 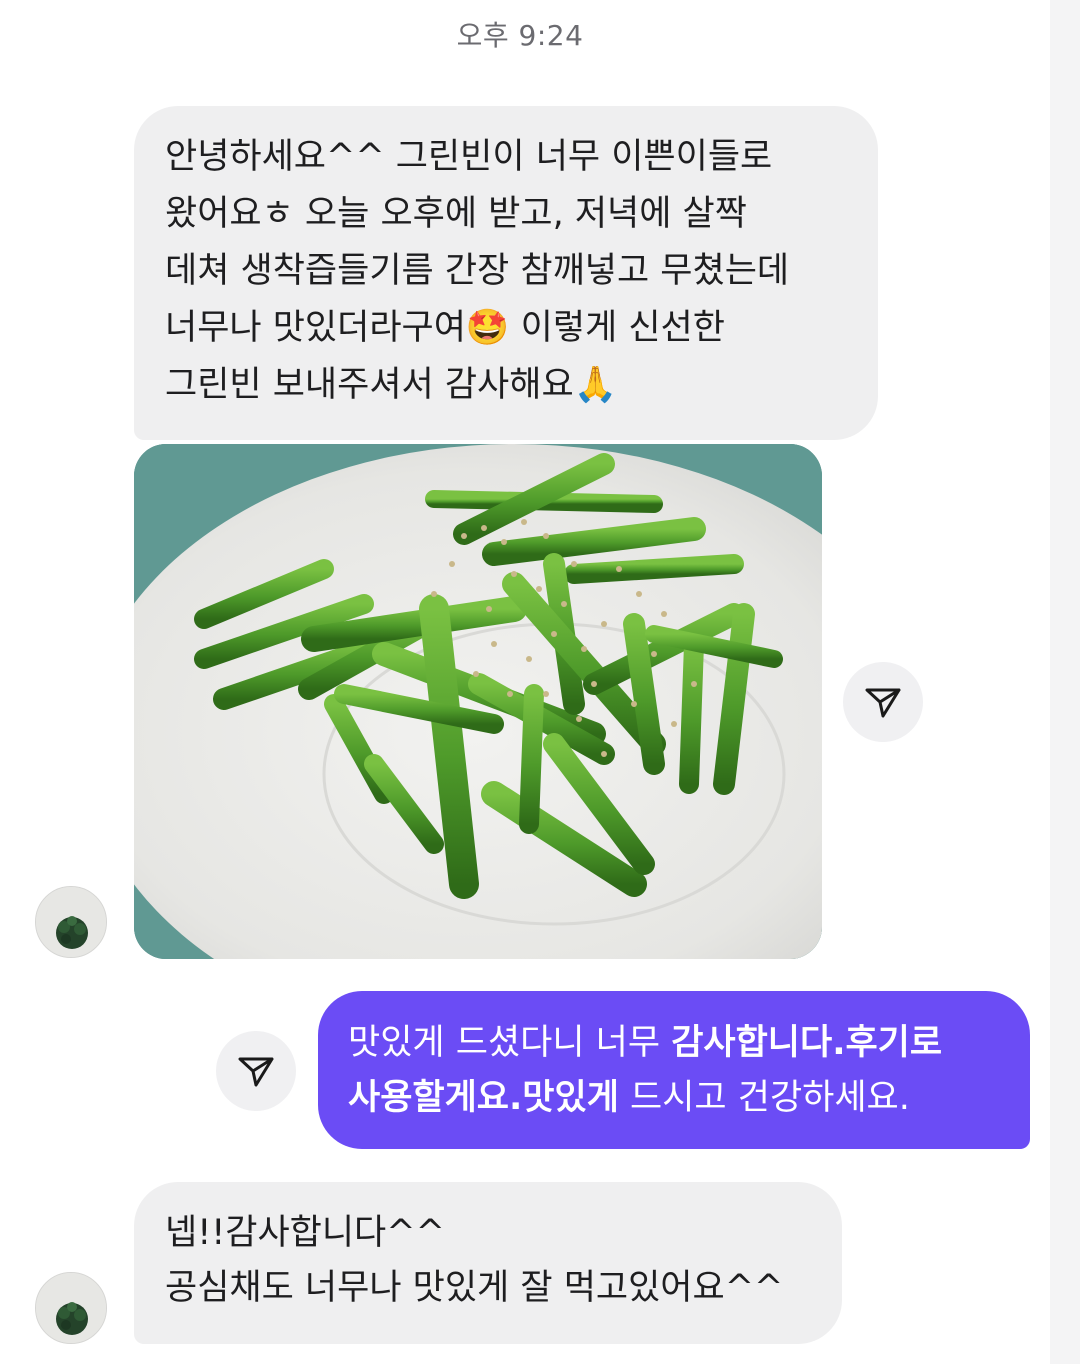 I want to click on screen-edge, so click(x=1065, y=682).